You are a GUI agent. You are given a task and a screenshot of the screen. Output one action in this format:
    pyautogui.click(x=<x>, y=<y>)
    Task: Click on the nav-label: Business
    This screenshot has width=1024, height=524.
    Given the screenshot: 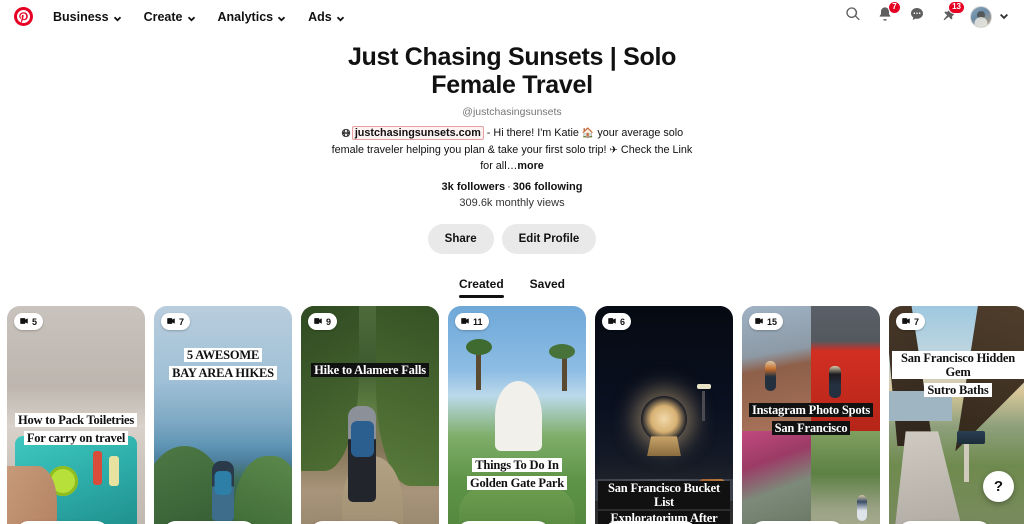 What is the action you would take?
    pyautogui.click(x=81, y=16)
    